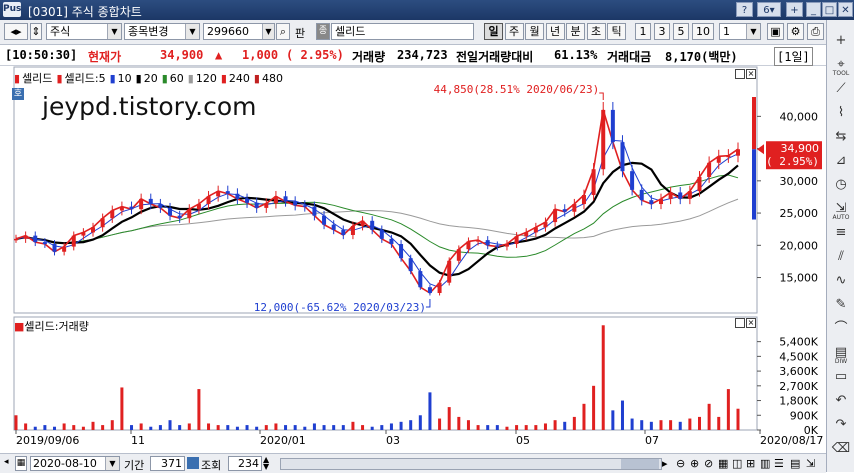  What do you see at coordinates (841, 41) in the screenshot?
I see `crosshair-icon: +` at bounding box center [841, 41].